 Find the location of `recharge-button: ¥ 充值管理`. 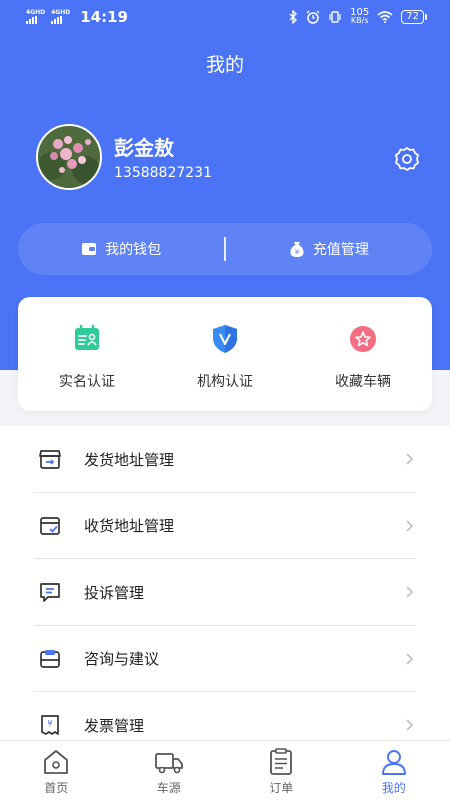

recharge-button: ¥ 充值管理 is located at coordinates (329, 249).